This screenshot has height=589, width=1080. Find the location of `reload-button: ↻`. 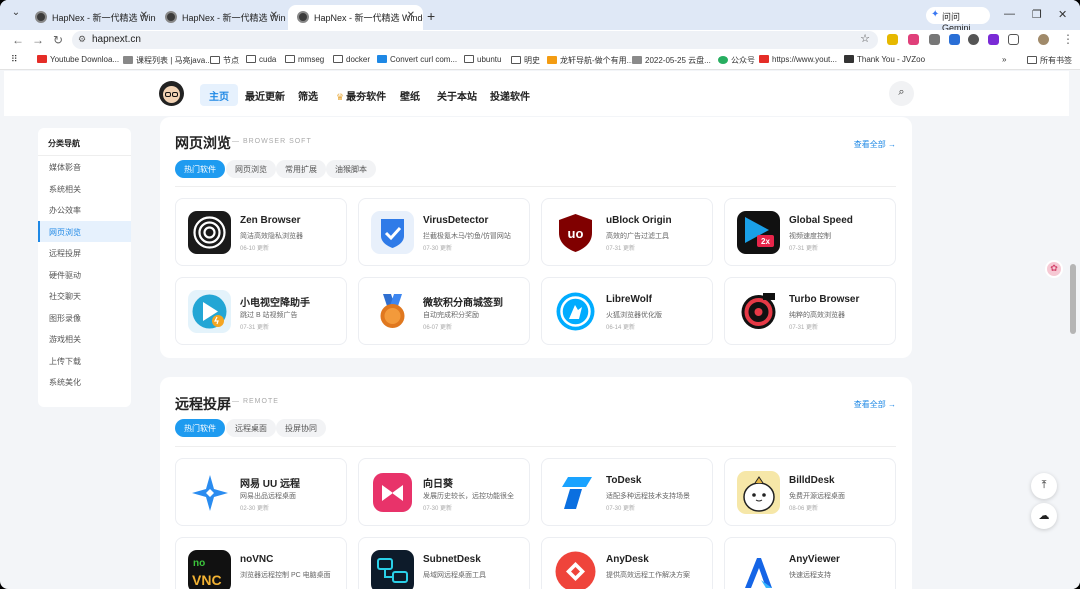

reload-button: ↻ is located at coordinates (58, 40).